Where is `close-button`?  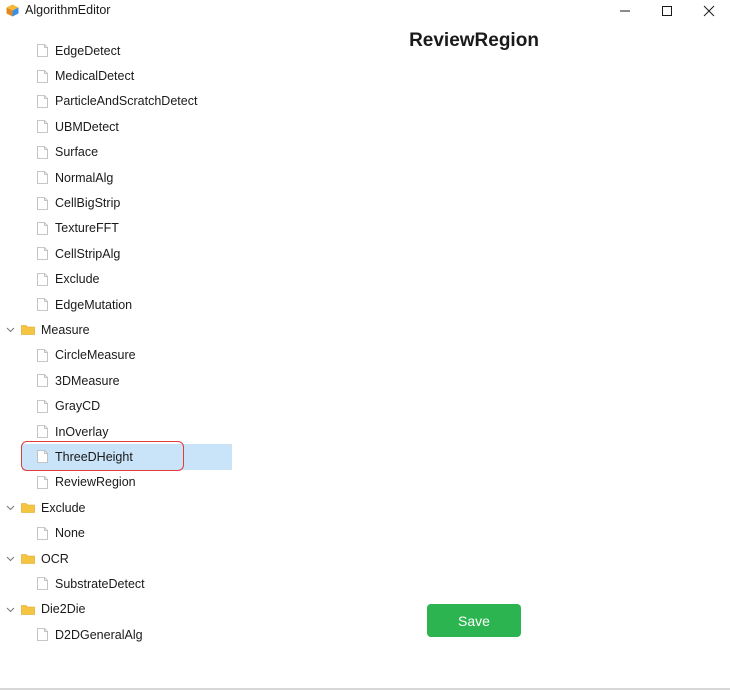
close-button is located at coordinates (709, 11).